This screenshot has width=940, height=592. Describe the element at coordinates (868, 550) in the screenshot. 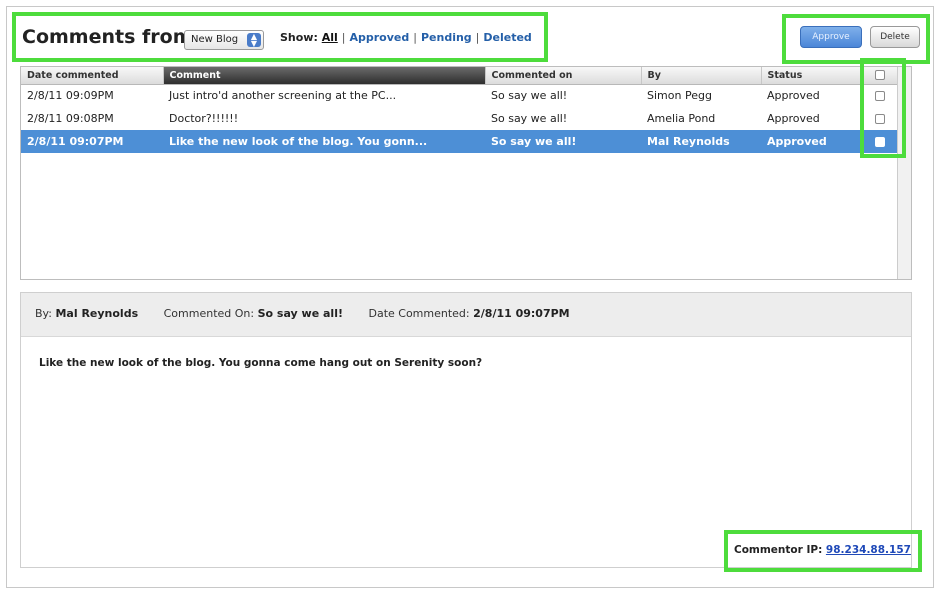

I see `ip-link: 98.234.88.157` at that location.